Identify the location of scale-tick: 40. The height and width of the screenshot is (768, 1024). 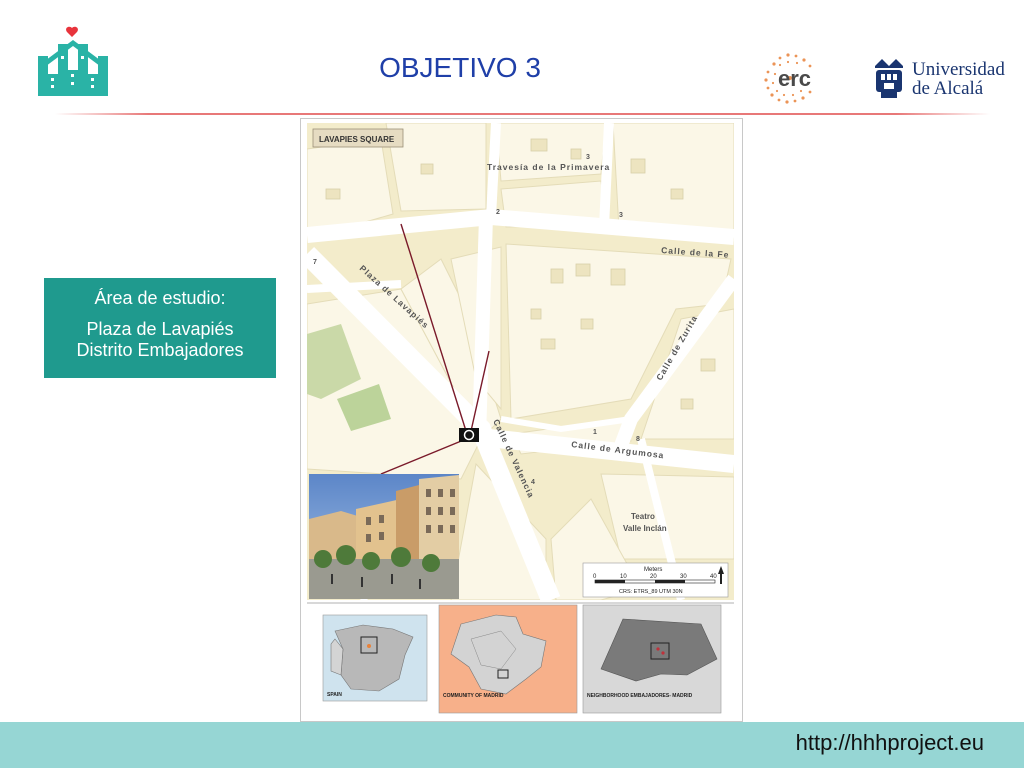
(713, 577).